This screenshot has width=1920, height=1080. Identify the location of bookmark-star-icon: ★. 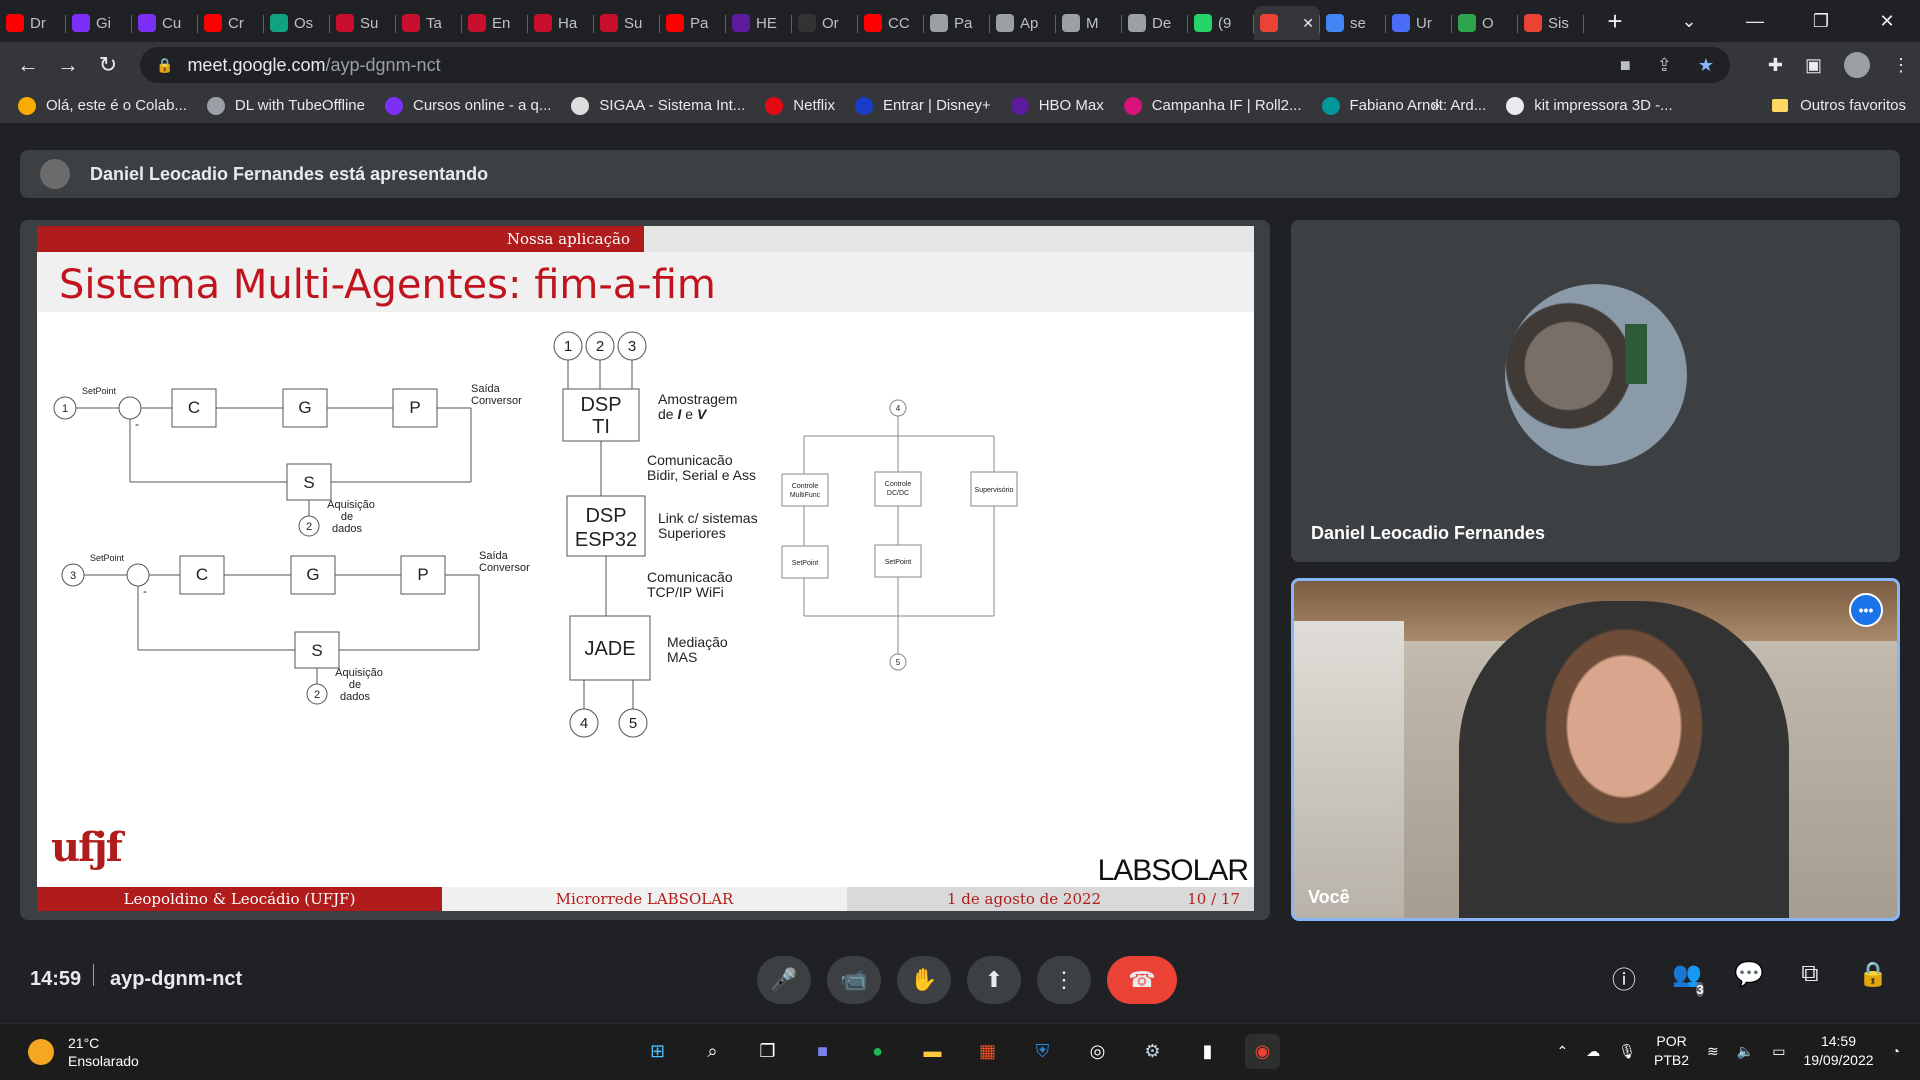
(1706, 65).